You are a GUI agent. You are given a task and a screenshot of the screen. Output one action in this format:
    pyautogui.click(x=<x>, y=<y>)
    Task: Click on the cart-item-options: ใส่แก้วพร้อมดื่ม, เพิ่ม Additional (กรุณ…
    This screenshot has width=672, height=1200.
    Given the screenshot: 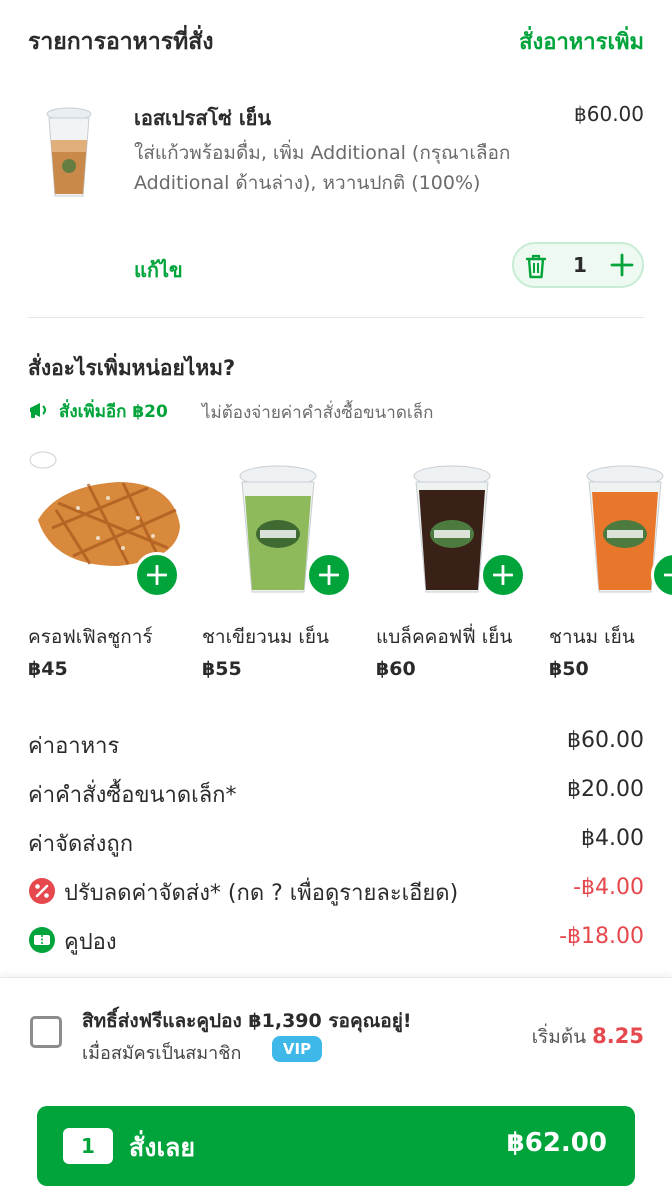 What is the action you would take?
    pyautogui.click(x=322, y=168)
    